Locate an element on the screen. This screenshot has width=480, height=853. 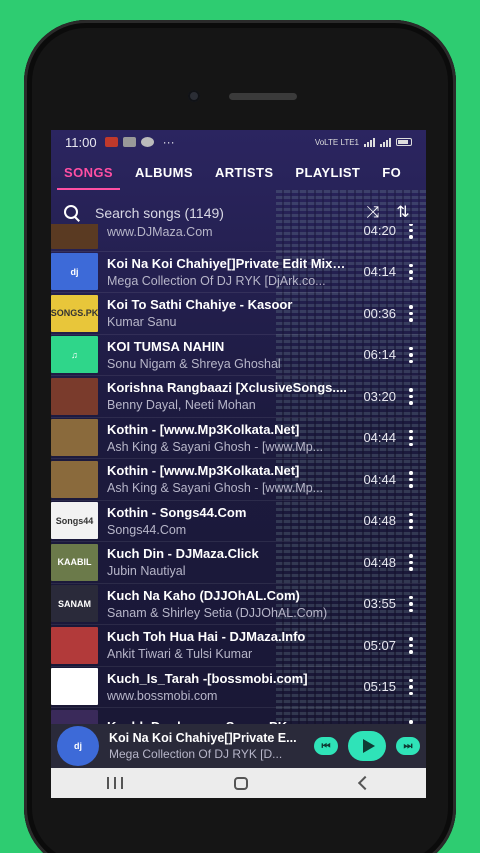
song-artist: Ankit Tiwari & Tulsi Kumar is located at coordinates (180, 654).